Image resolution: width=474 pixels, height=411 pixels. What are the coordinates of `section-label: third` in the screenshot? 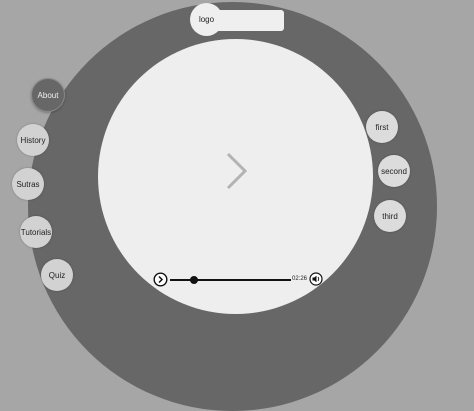 It's located at (390, 216).